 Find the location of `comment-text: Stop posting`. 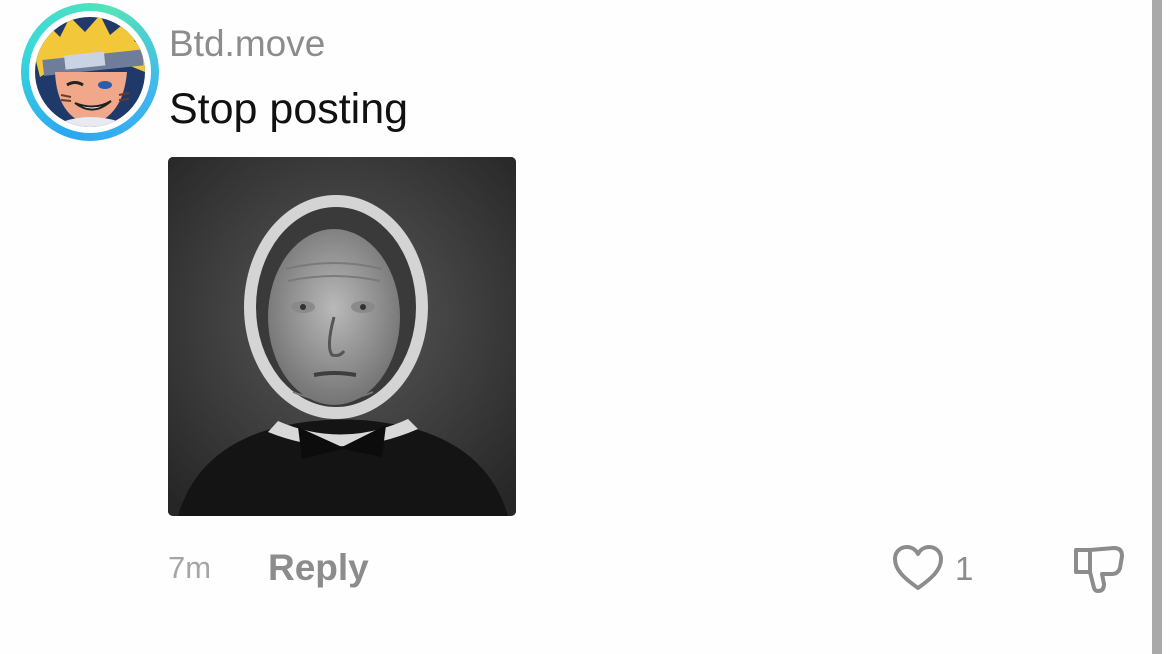

comment-text: Stop posting is located at coordinates (289, 109).